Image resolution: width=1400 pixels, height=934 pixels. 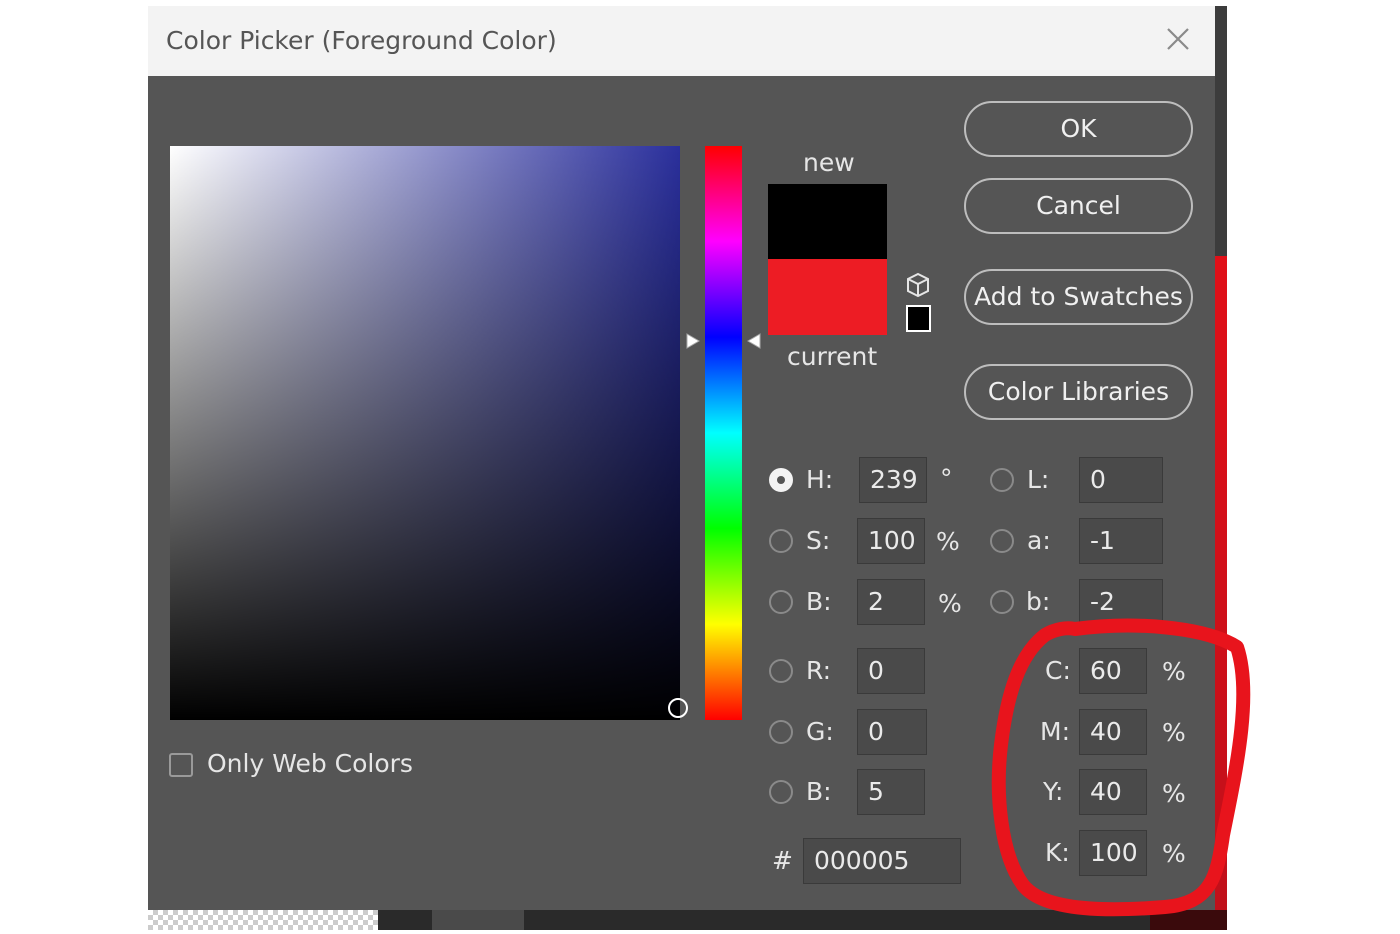 I want to click on hue-slider-right-arrow-icon, so click(x=754, y=343).